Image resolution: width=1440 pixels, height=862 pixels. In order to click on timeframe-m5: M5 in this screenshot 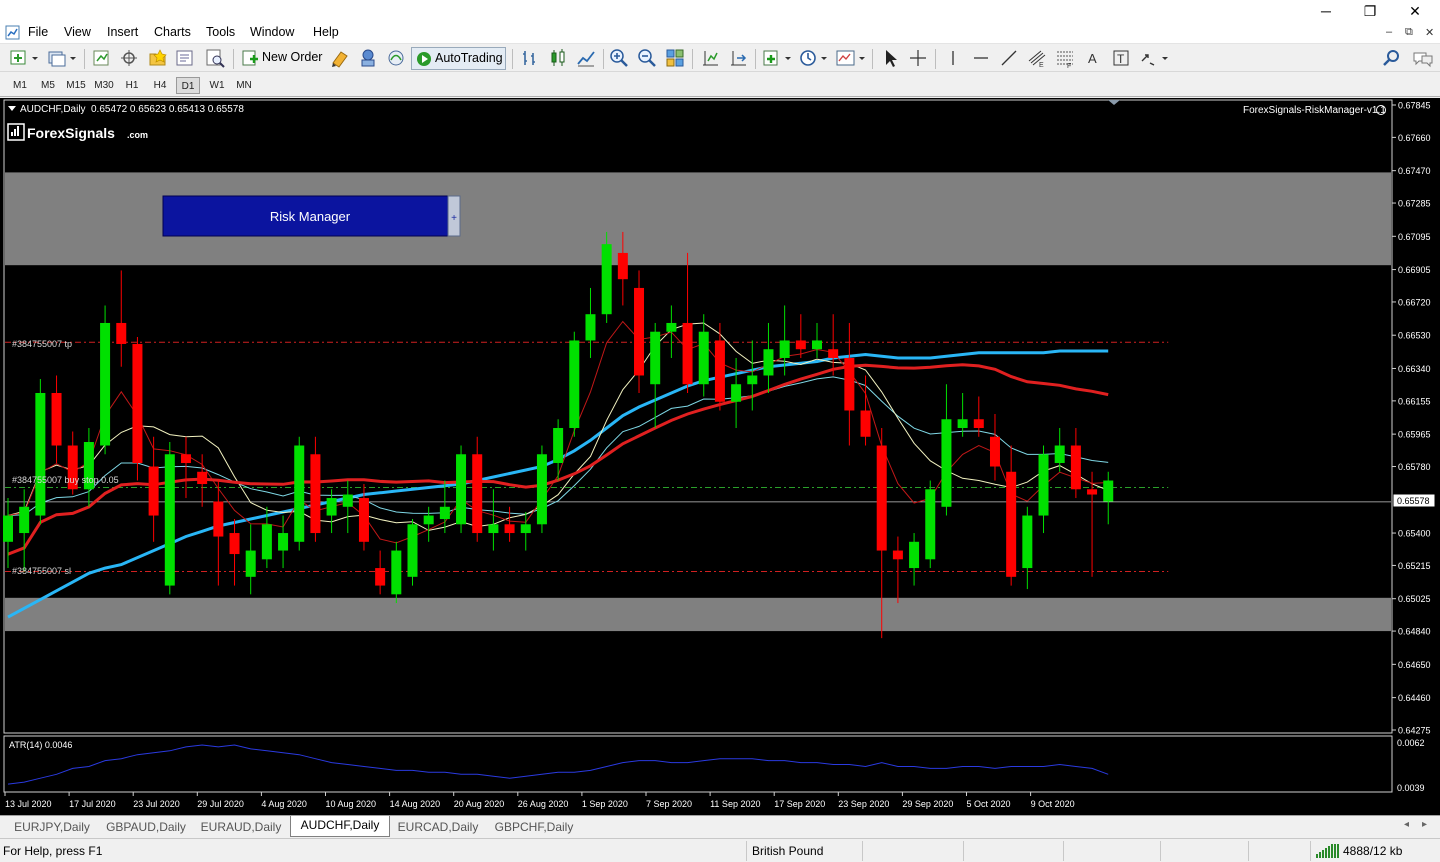, I will do `click(48, 85)`.